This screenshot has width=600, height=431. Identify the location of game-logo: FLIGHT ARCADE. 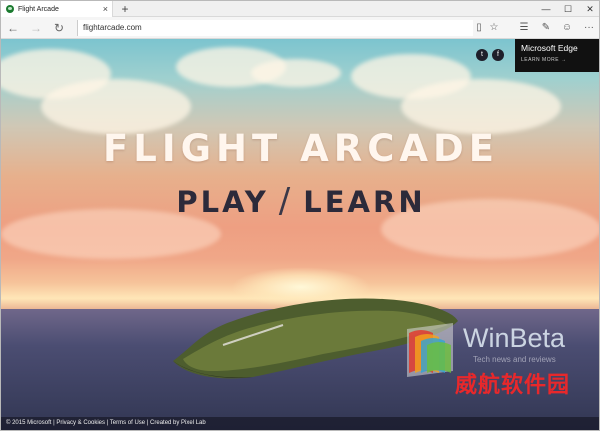
(301, 148).